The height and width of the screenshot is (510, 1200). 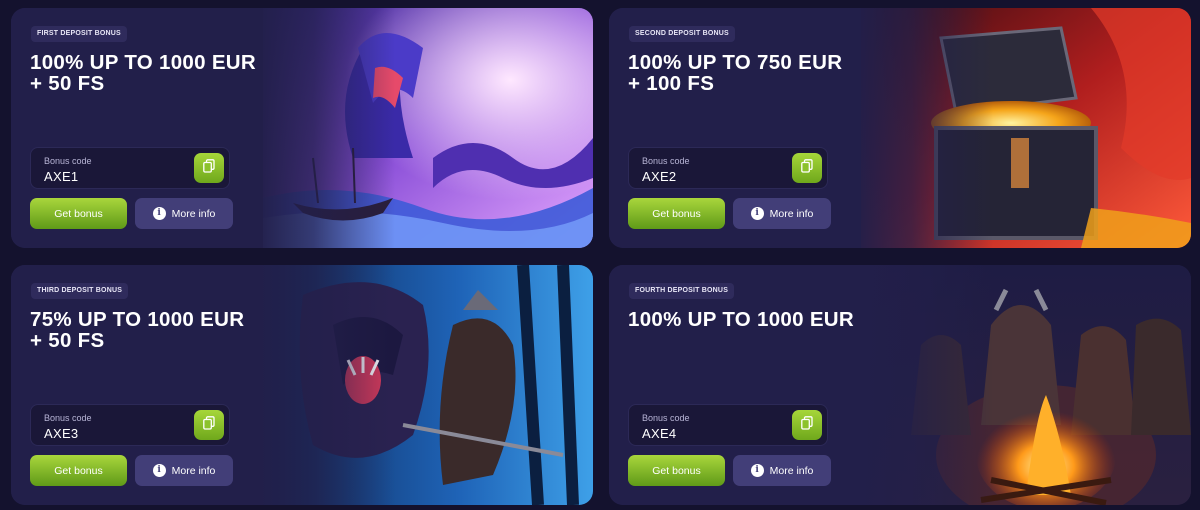 What do you see at coordinates (61, 433) in the screenshot?
I see `bonus-code-value: AXE3` at bounding box center [61, 433].